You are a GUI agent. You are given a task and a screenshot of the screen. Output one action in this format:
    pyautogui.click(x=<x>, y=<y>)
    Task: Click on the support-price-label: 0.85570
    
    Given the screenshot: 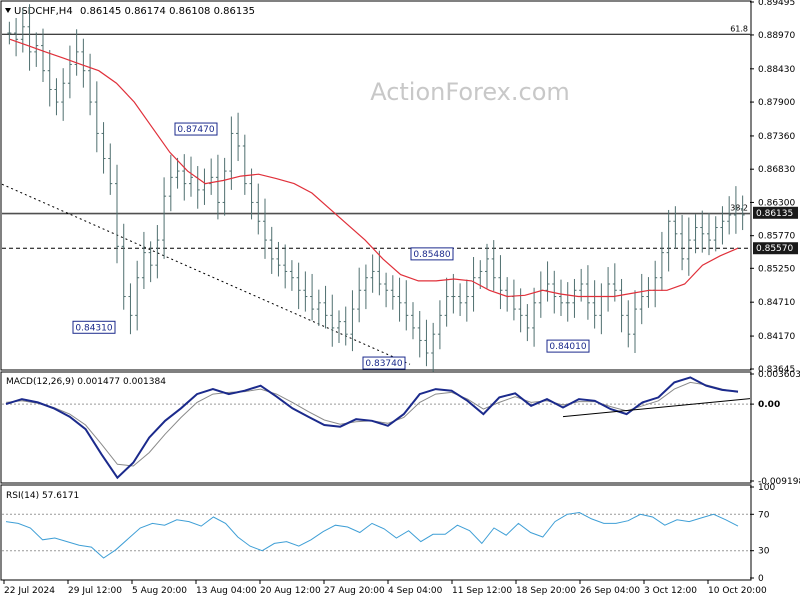 What is the action you would take?
    pyautogui.click(x=774, y=249)
    